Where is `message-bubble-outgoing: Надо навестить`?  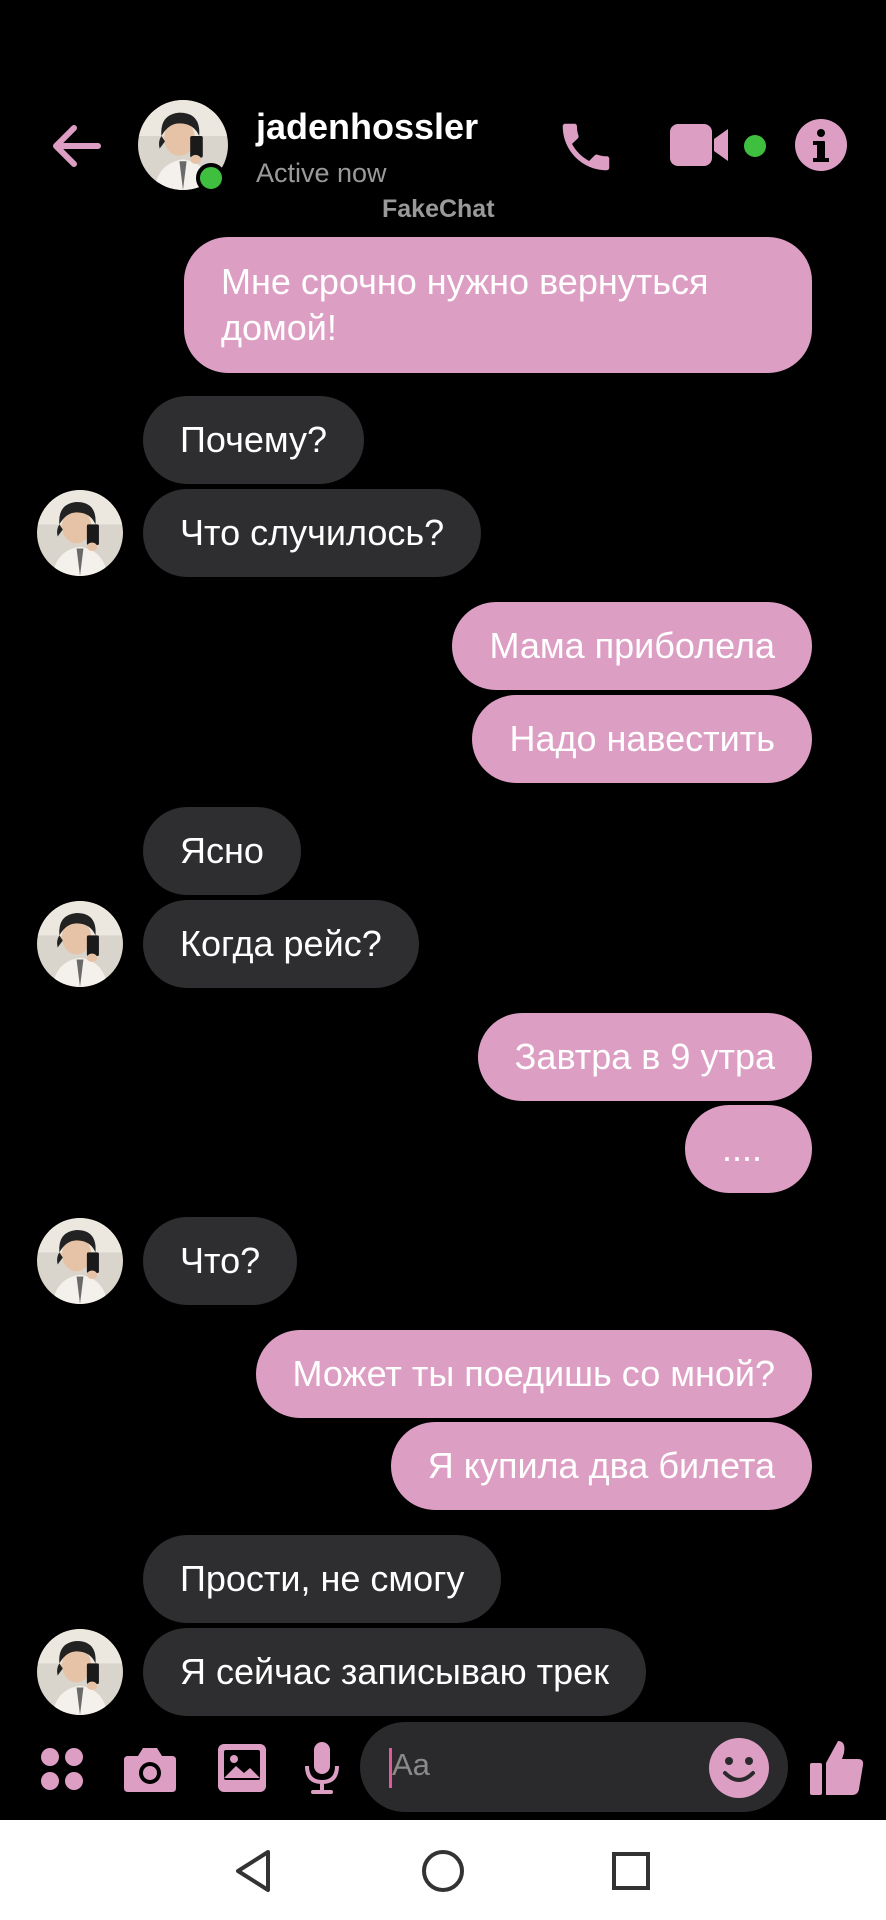 message-bubble-outgoing: Надо навестить is located at coordinates (642, 739).